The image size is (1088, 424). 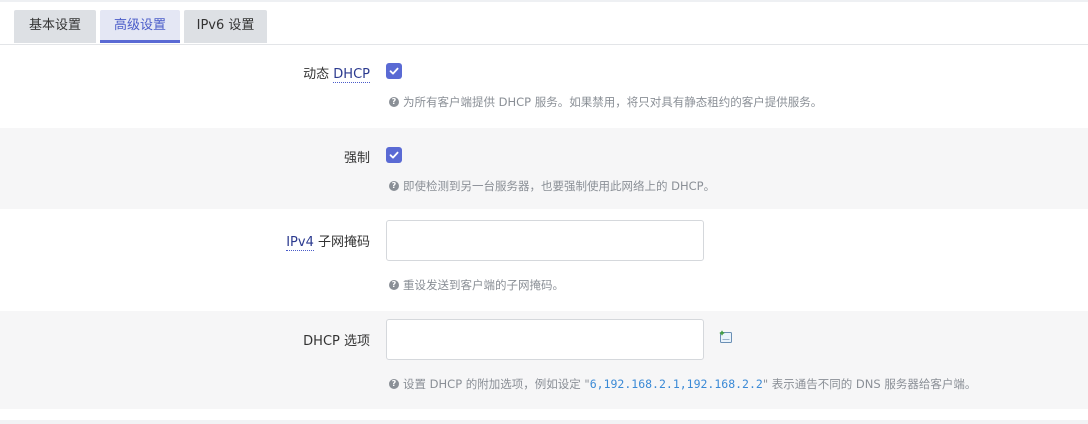 What do you see at coordinates (676, 384) in the screenshot?
I see `dhcp-options-example-code: 6,192.168.2.1,192.168.2.2` at bounding box center [676, 384].